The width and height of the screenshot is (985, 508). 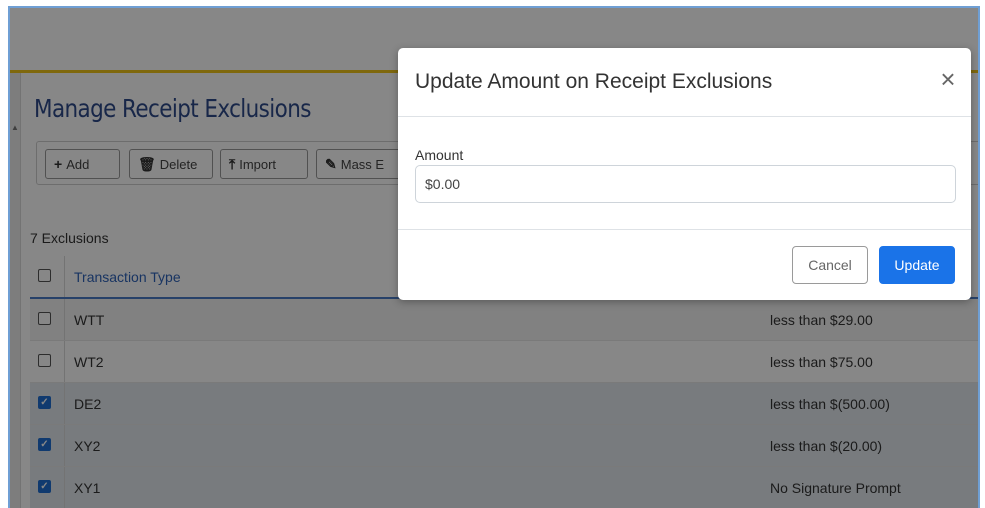 What do you see at coordinates (917, 265) in the screenshot?
I see `update-button: Update` at bounding box center [917, 265].